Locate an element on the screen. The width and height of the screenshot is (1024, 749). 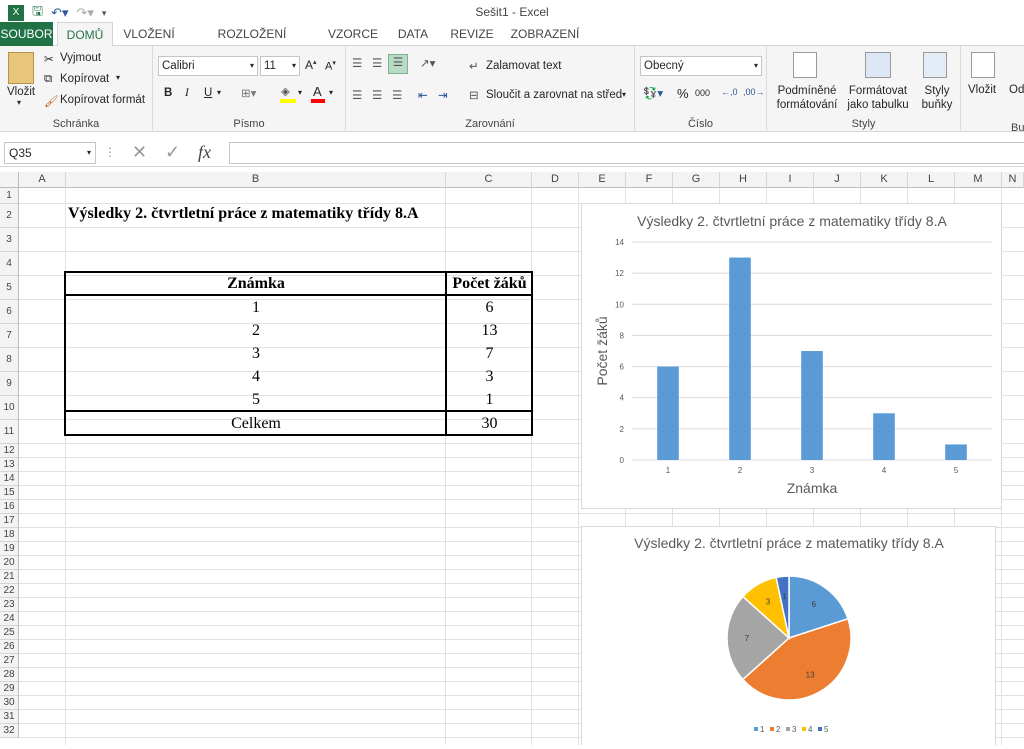
align-center-icon: ☰ is located at coordinates (377, 95).